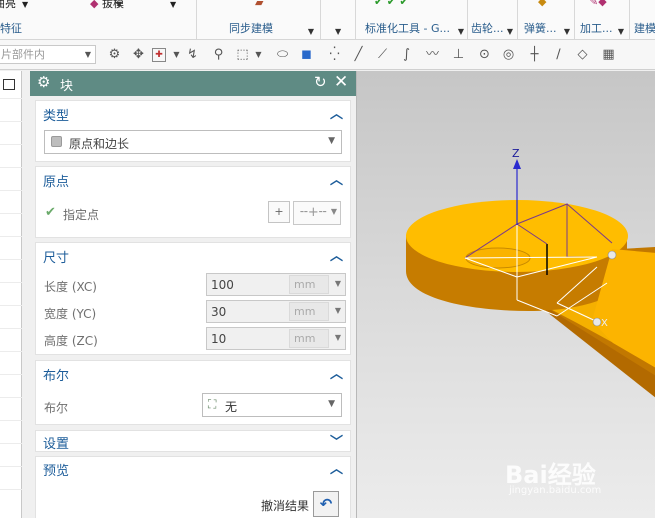 Image resolution: width=655 pixels, height=518 pixels. What do you see at coordinates (558, 54) in the screenshot?
I see `angled-line-icon: ∕` at bounding box center [558, 54].